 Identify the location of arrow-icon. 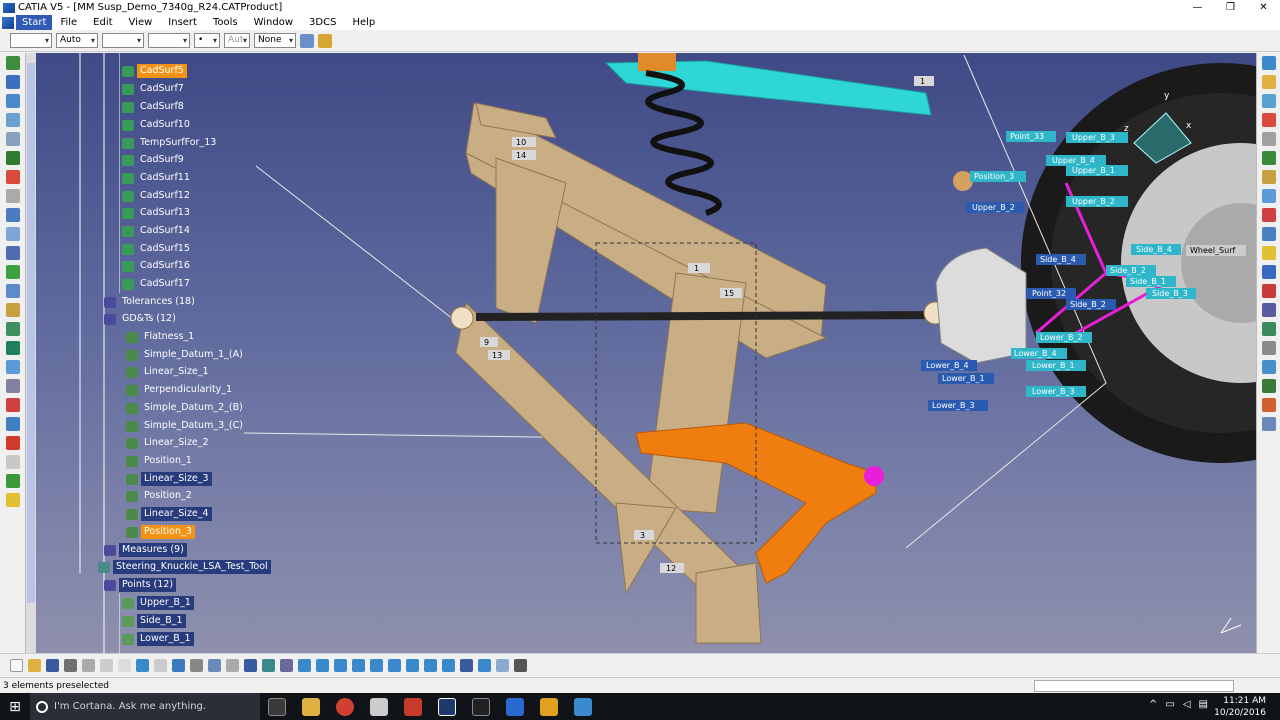
(1268, 272).